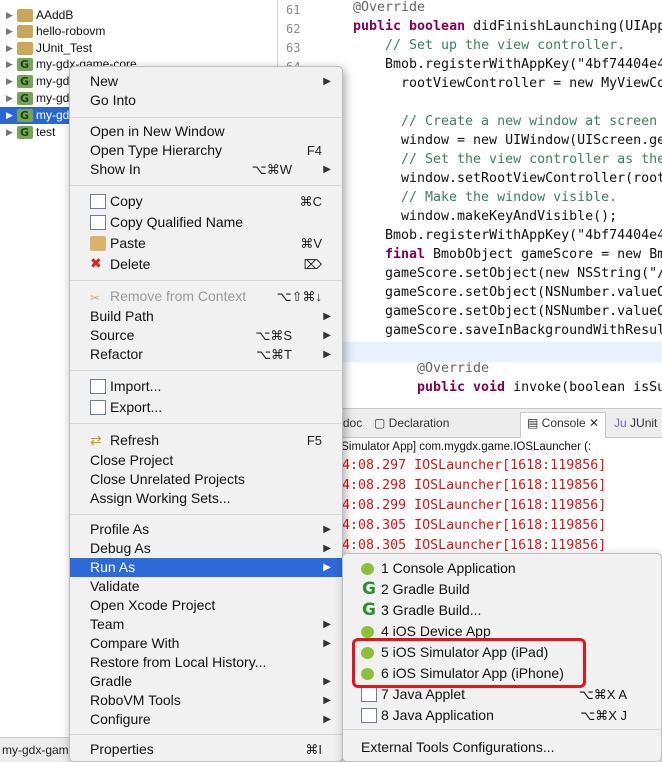 This screenshot has height=762, width=662. What do you see at coordinates (206, 749) in the screenshot?
I see `menu-properties: Properties ⌘I` at bounding box center [206, 749].